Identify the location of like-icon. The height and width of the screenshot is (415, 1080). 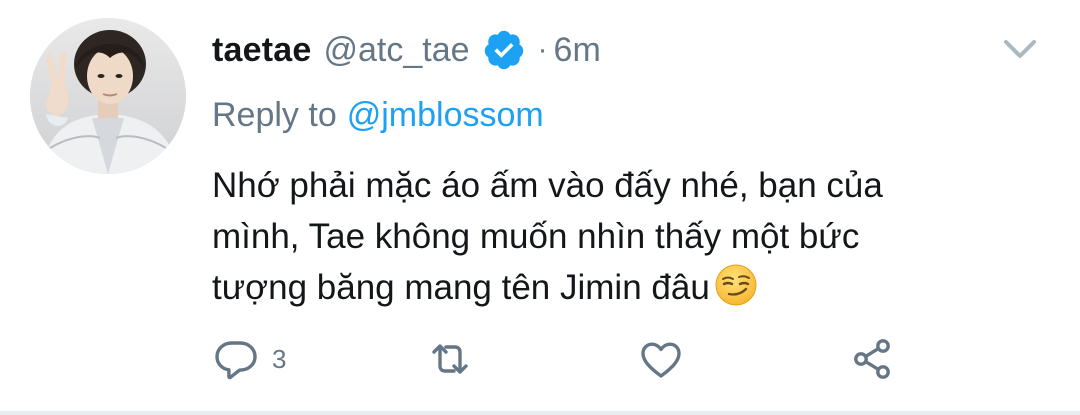
(661, 360).